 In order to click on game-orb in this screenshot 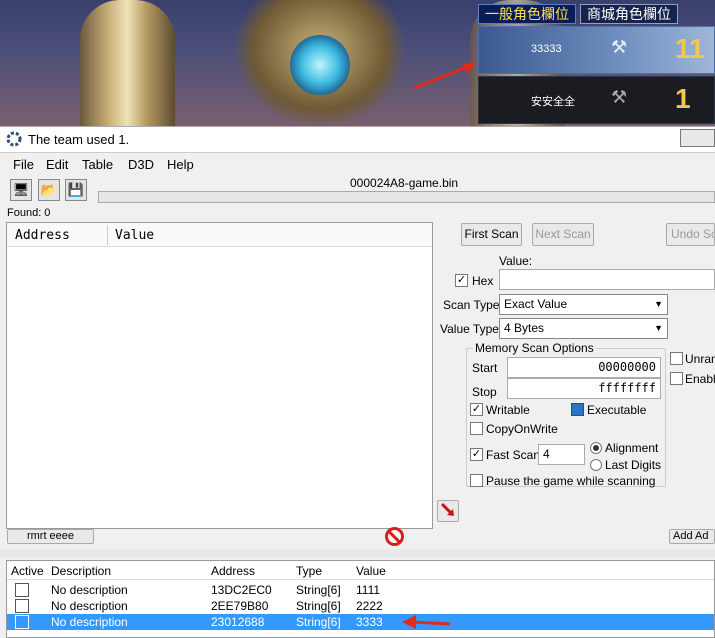, I will do `click(320, 65)`.